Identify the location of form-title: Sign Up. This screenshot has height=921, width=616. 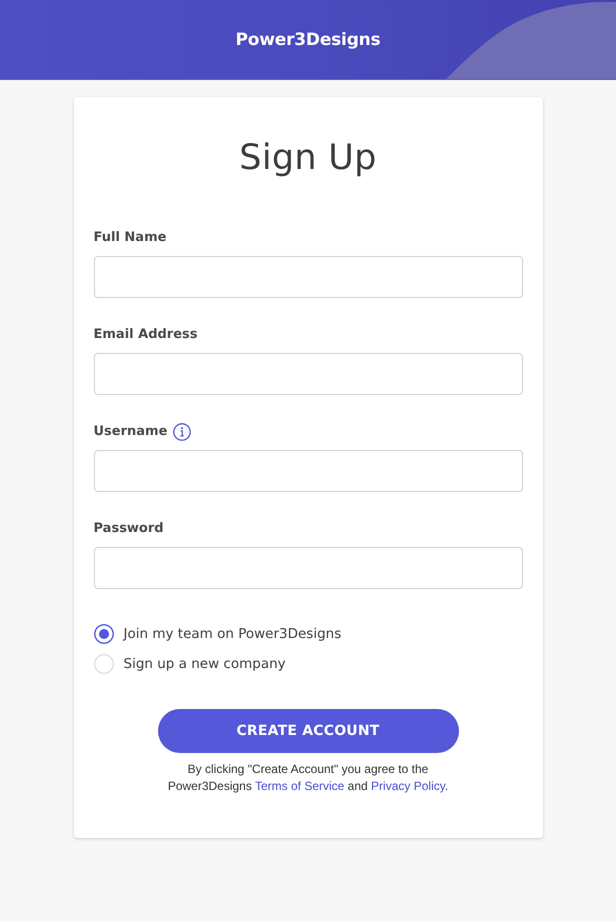
(308, 158).